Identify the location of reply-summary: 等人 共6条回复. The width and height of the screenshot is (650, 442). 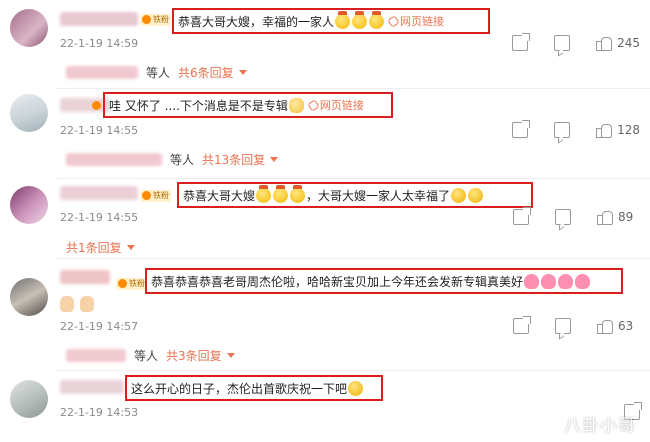
(156, 72).